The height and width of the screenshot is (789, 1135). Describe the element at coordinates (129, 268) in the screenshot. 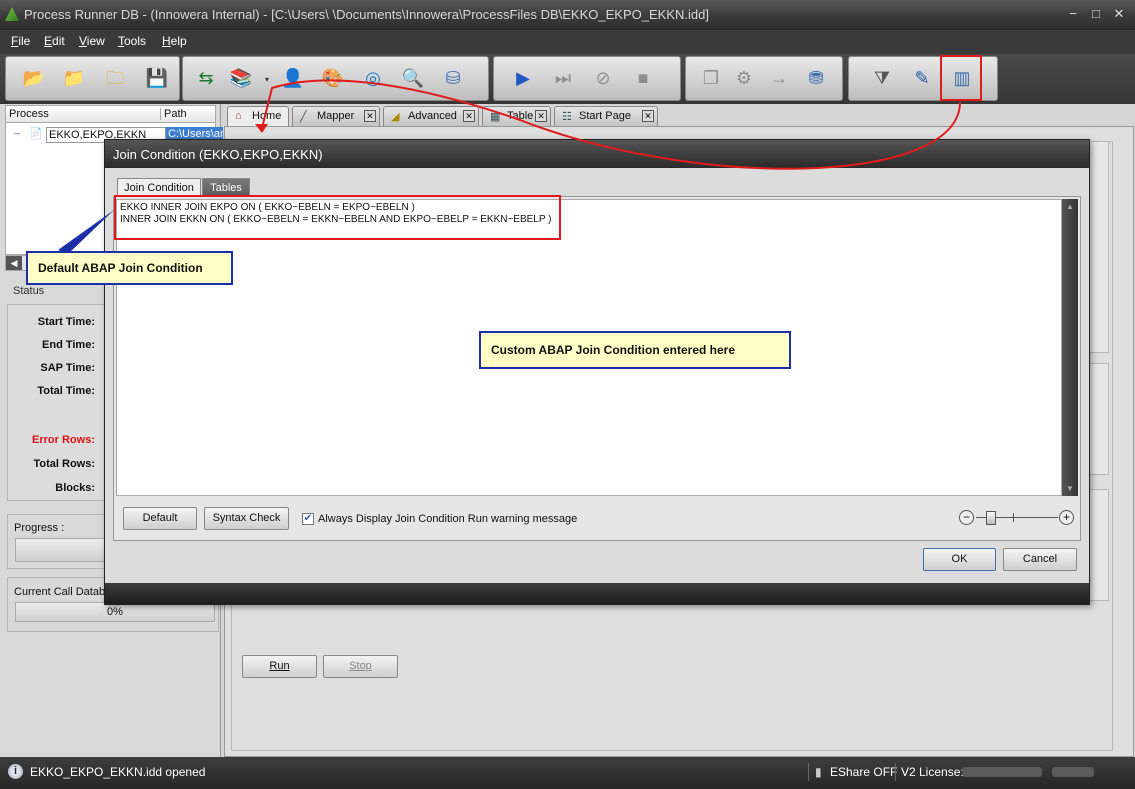

I see `callout-default-abap: Default ABAP Join Condition` at that location.